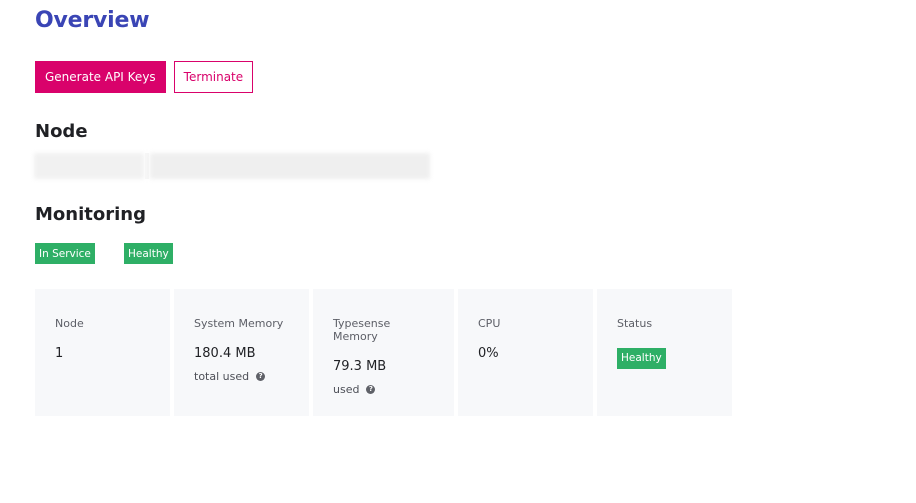  What do you see at coordinates (525, 352) in the screenshot?
I see `cpu-card: CPU 0%` at bounding box center [525, 352].